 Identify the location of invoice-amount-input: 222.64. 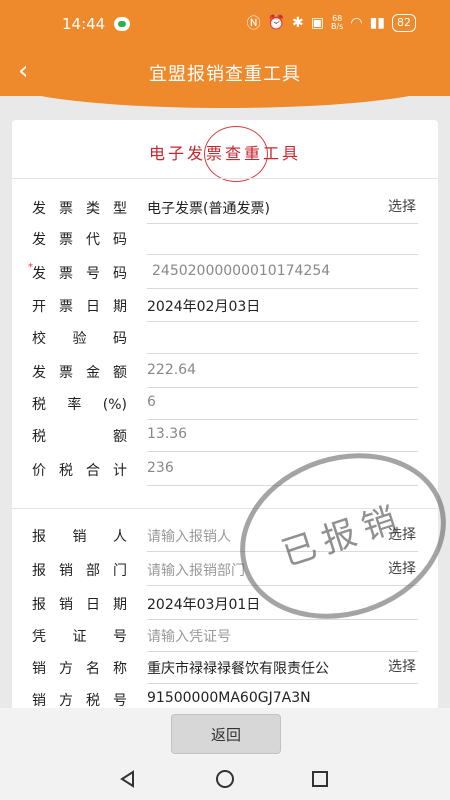
(272, 370).